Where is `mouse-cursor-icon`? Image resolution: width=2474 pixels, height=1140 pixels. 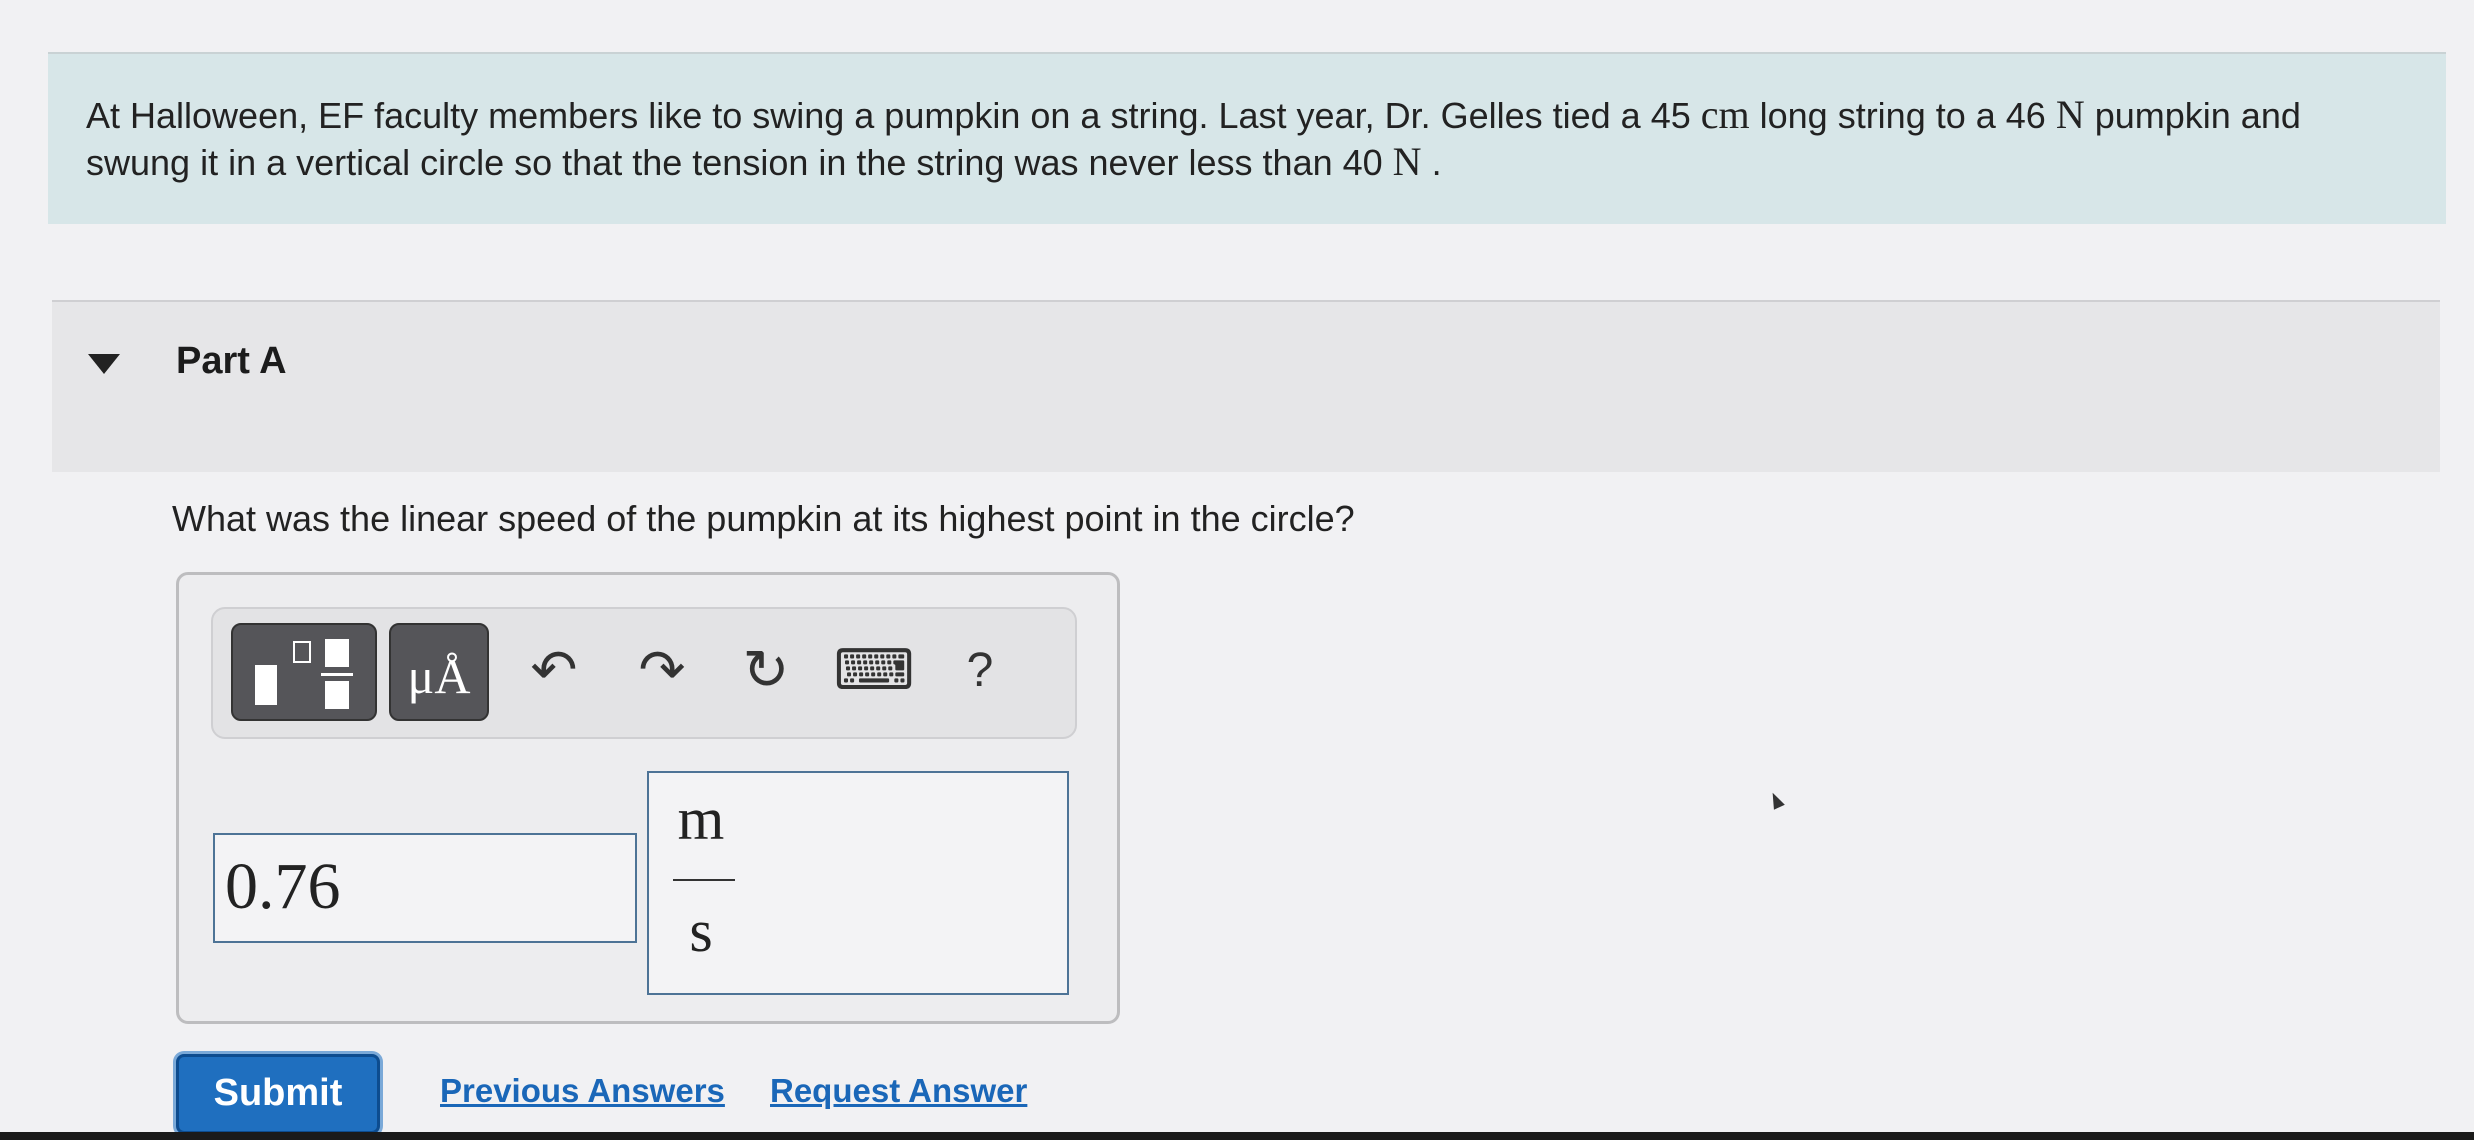
mouse-cursor-icon is located at coordinates (1776, 800).